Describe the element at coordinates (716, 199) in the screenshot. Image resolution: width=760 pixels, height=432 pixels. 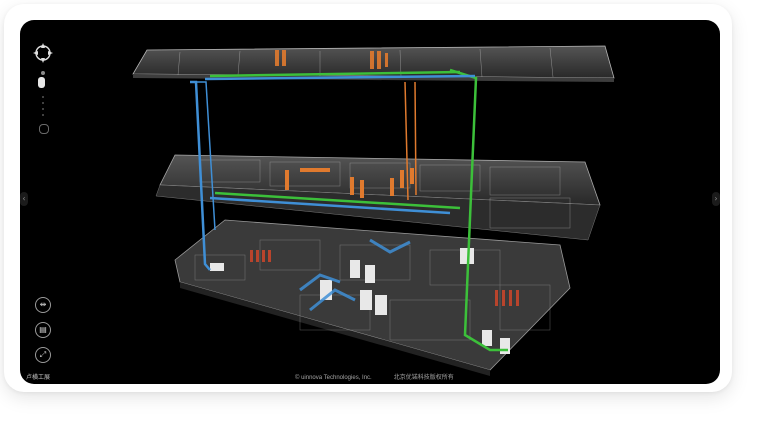
I see `chevron-right-icon: ›` at that location.